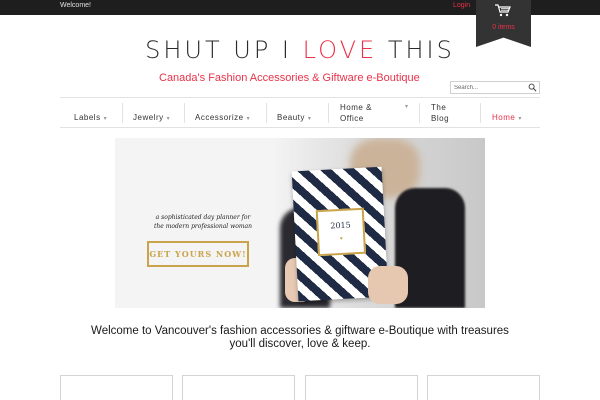 The image size is (600, 400). What do you see at coordinates (461, 5) in the screenshot?
I see `login-link: Login` at bounding box center [461, 5].